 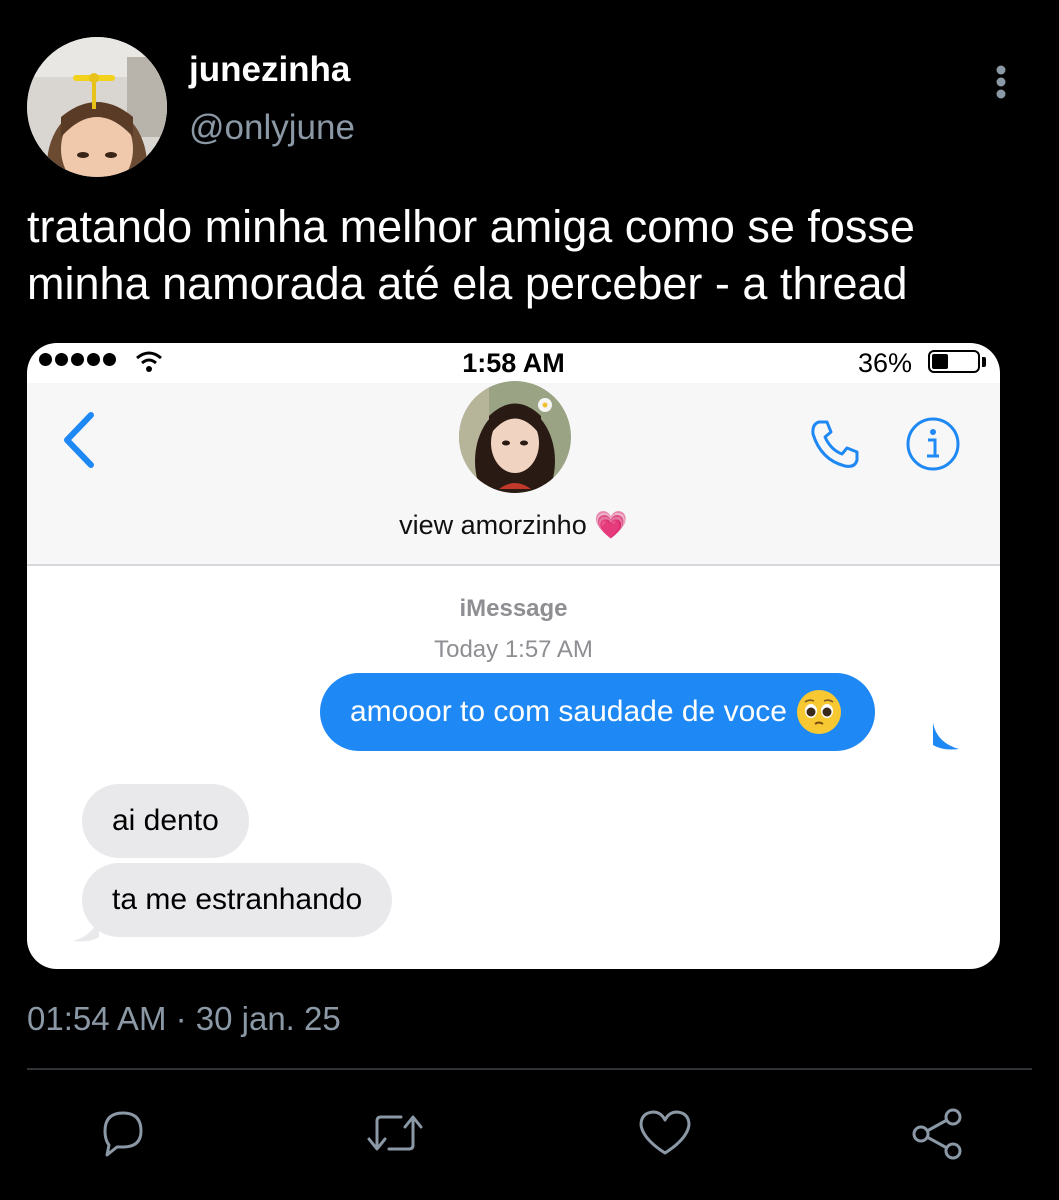 I want to click on author-display-name: junezinha, so click(x=269, y=70).